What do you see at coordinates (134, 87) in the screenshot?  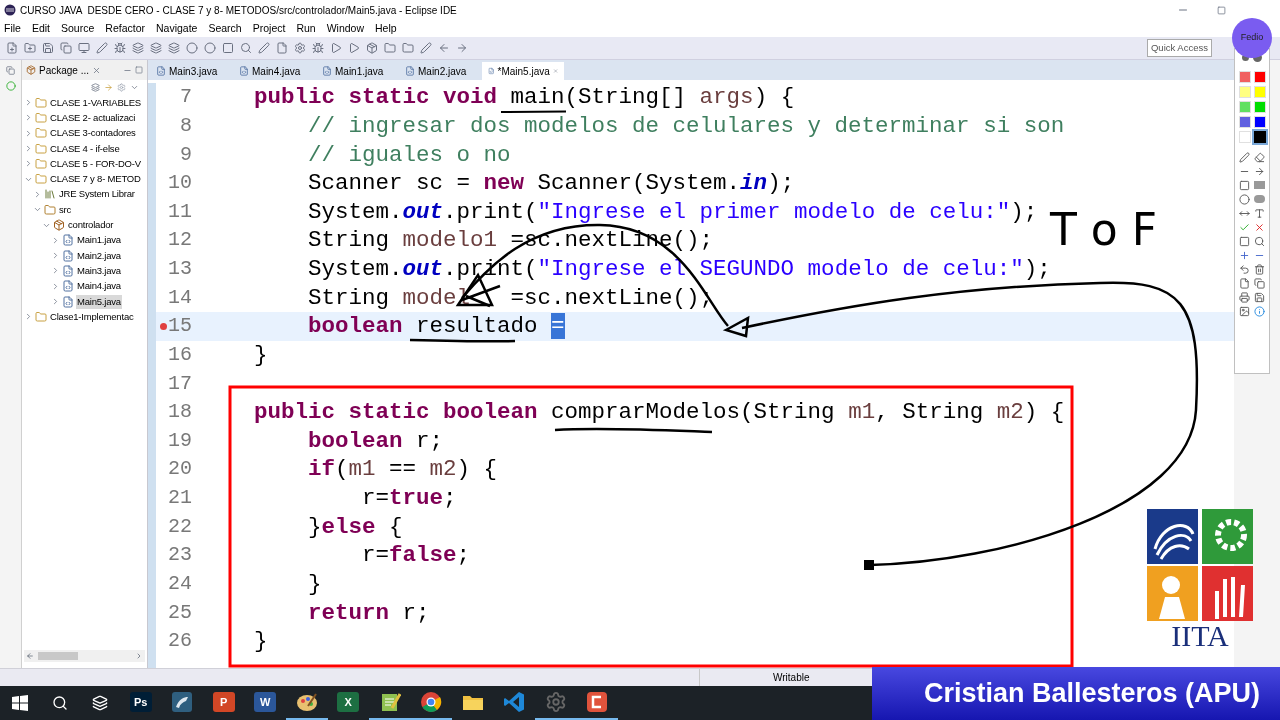 I see `view-menu-icon` at bounding box center [134, 87].